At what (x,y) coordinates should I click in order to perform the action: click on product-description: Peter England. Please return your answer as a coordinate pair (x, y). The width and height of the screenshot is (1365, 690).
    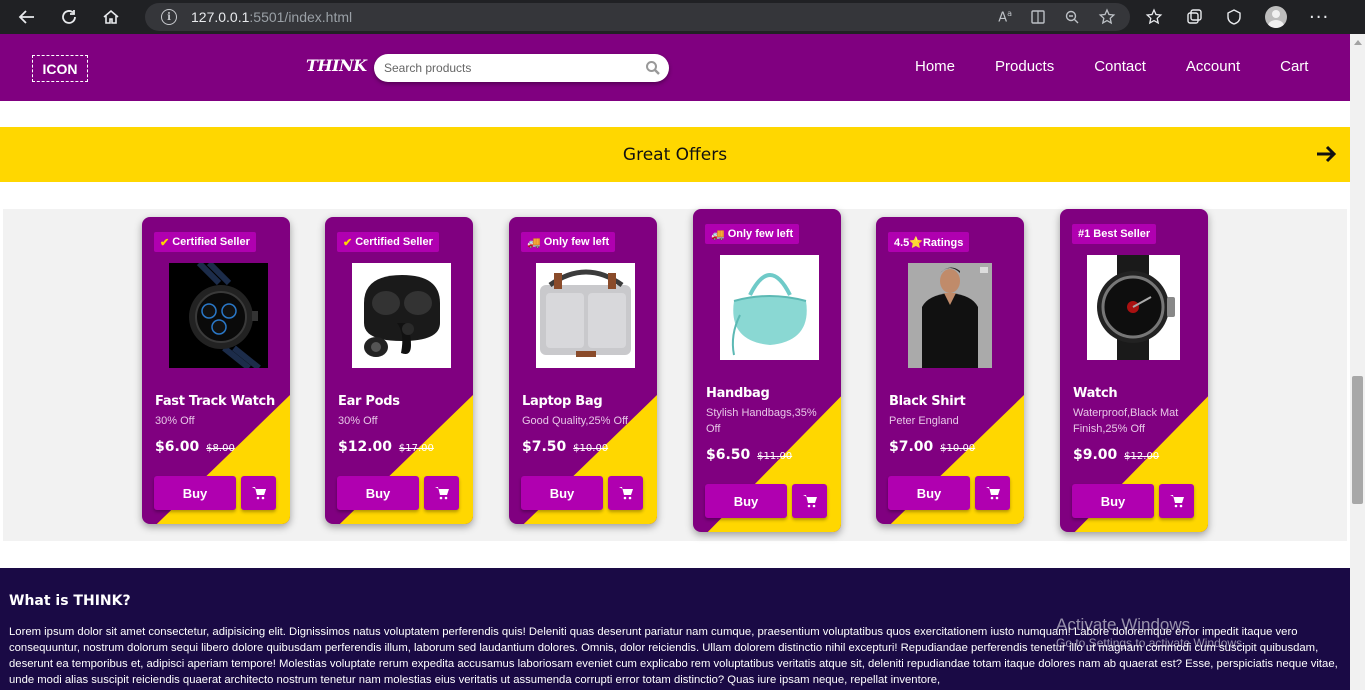
    Looking at the image, I should click on (924, 421).